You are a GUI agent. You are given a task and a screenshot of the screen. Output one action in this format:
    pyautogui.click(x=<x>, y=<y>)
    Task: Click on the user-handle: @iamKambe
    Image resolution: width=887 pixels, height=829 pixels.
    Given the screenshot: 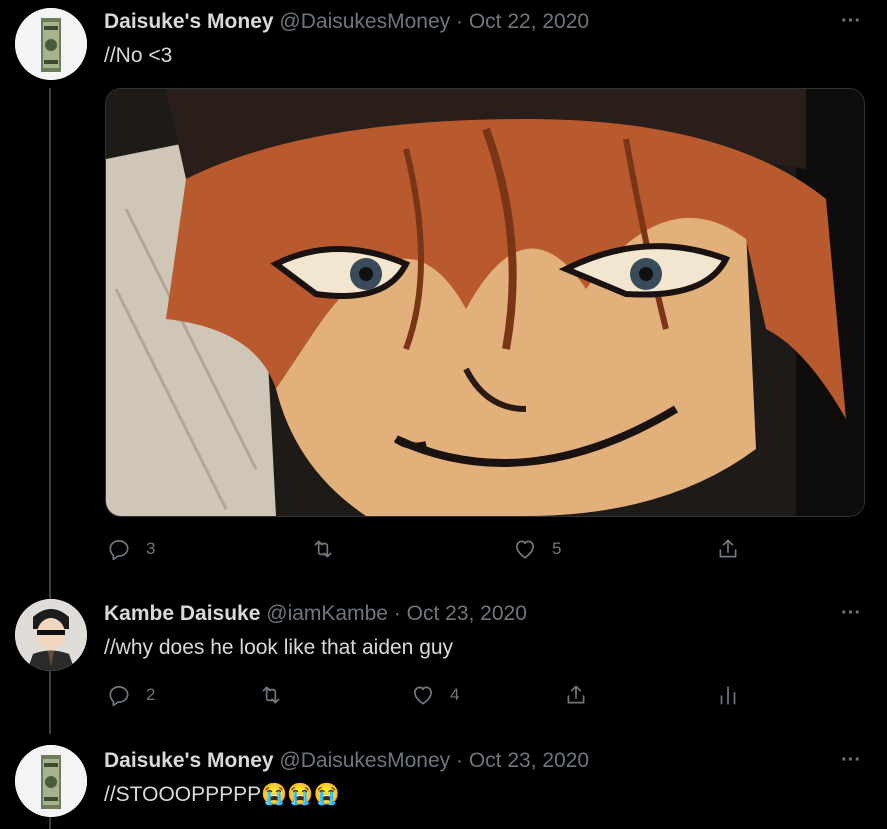 What is the action you would take?
    pyautogui.click(x=327, y=613)
    